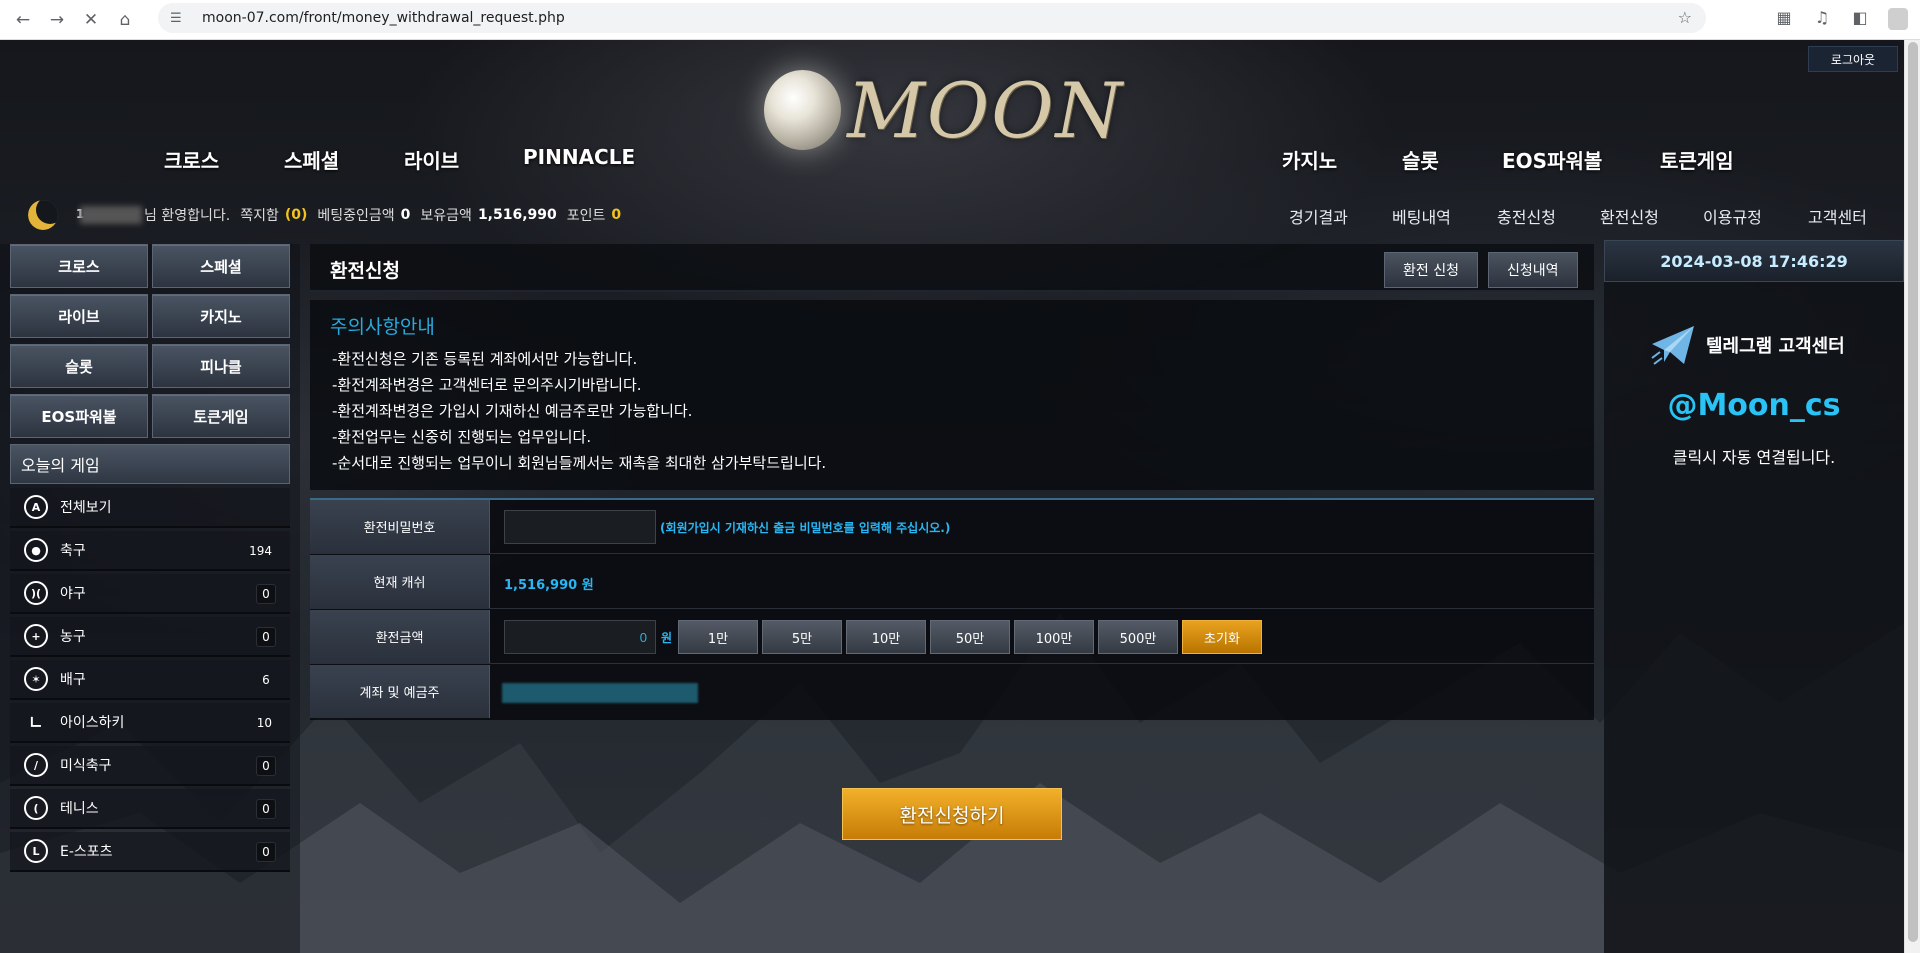 The height and width of the screenshot is (953, 1920). I want to click on sport-row-hockey: ∟ 아이스하키 10, so click(150, 723).